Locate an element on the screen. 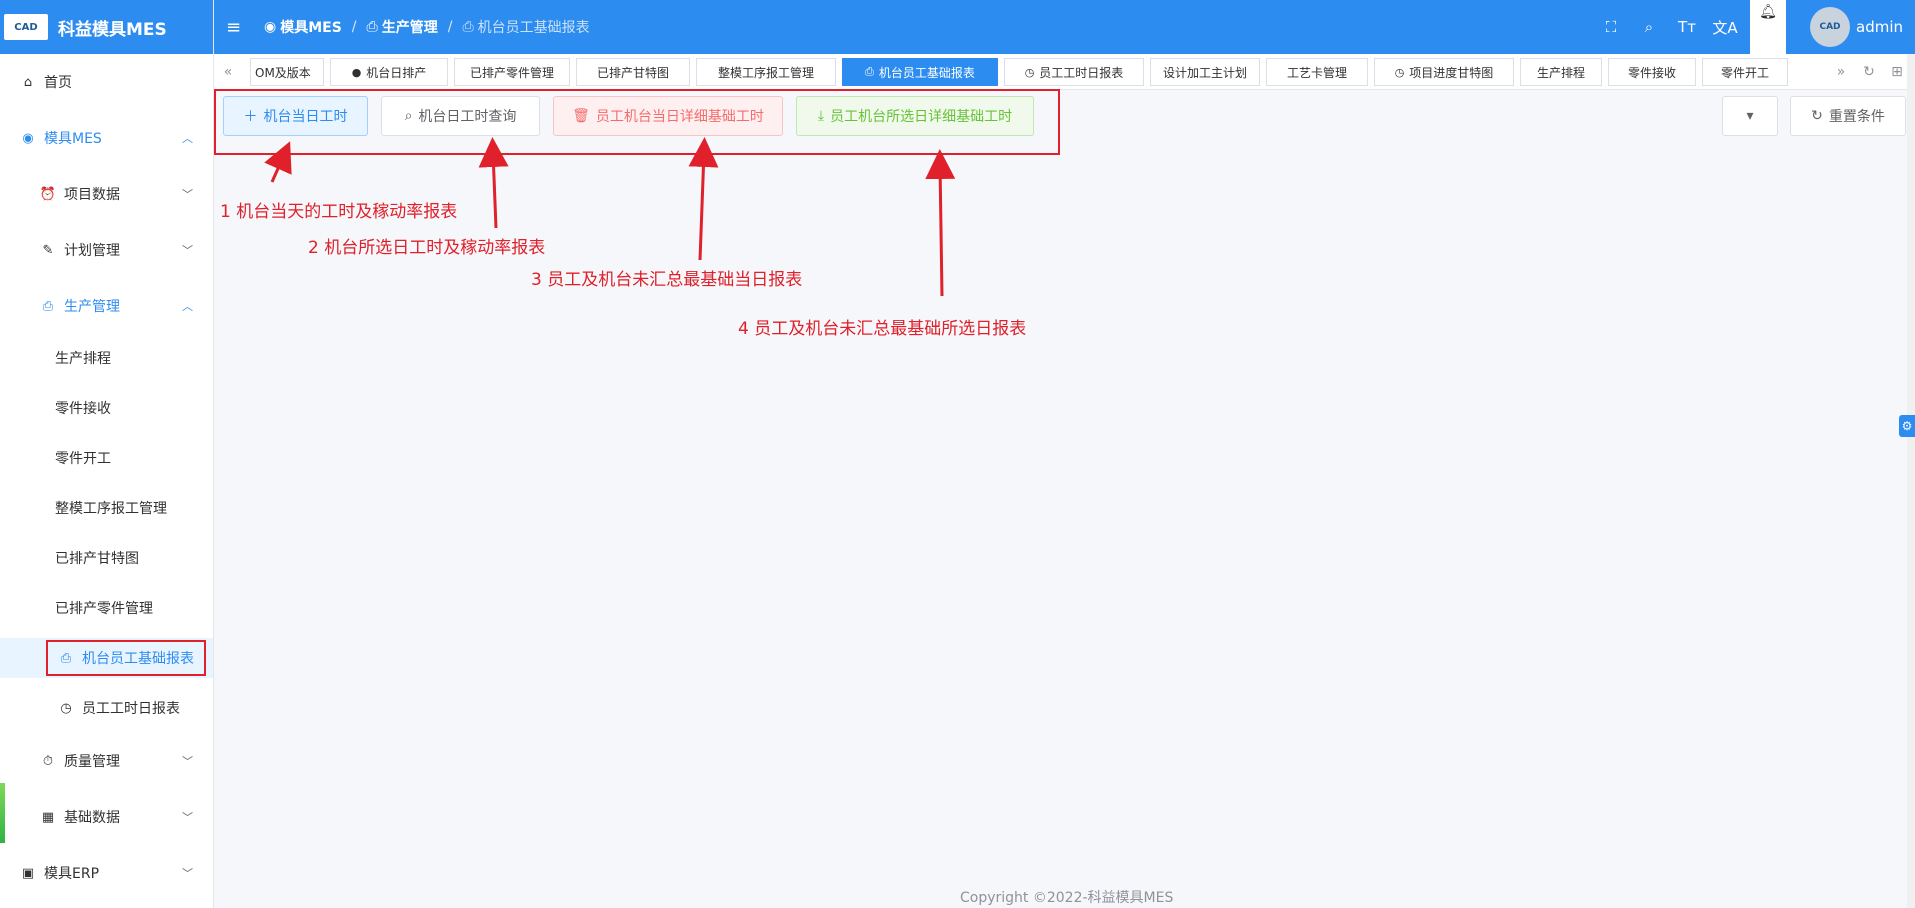  button-label: 重置条件 is located at coordinates (1856, 117).